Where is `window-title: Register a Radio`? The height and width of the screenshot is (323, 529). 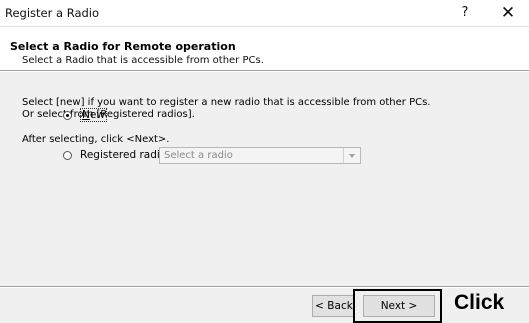
window-title: Register a Radio is located at coordinates (52, 13).